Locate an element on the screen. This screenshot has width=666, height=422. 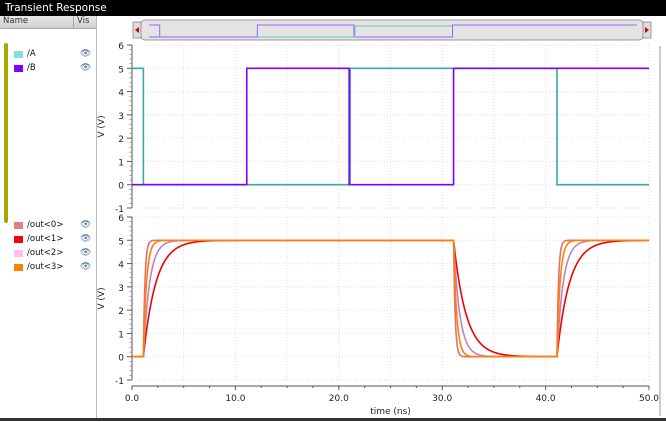
signal-label: /out<3> is located at coordinates (45, 267).